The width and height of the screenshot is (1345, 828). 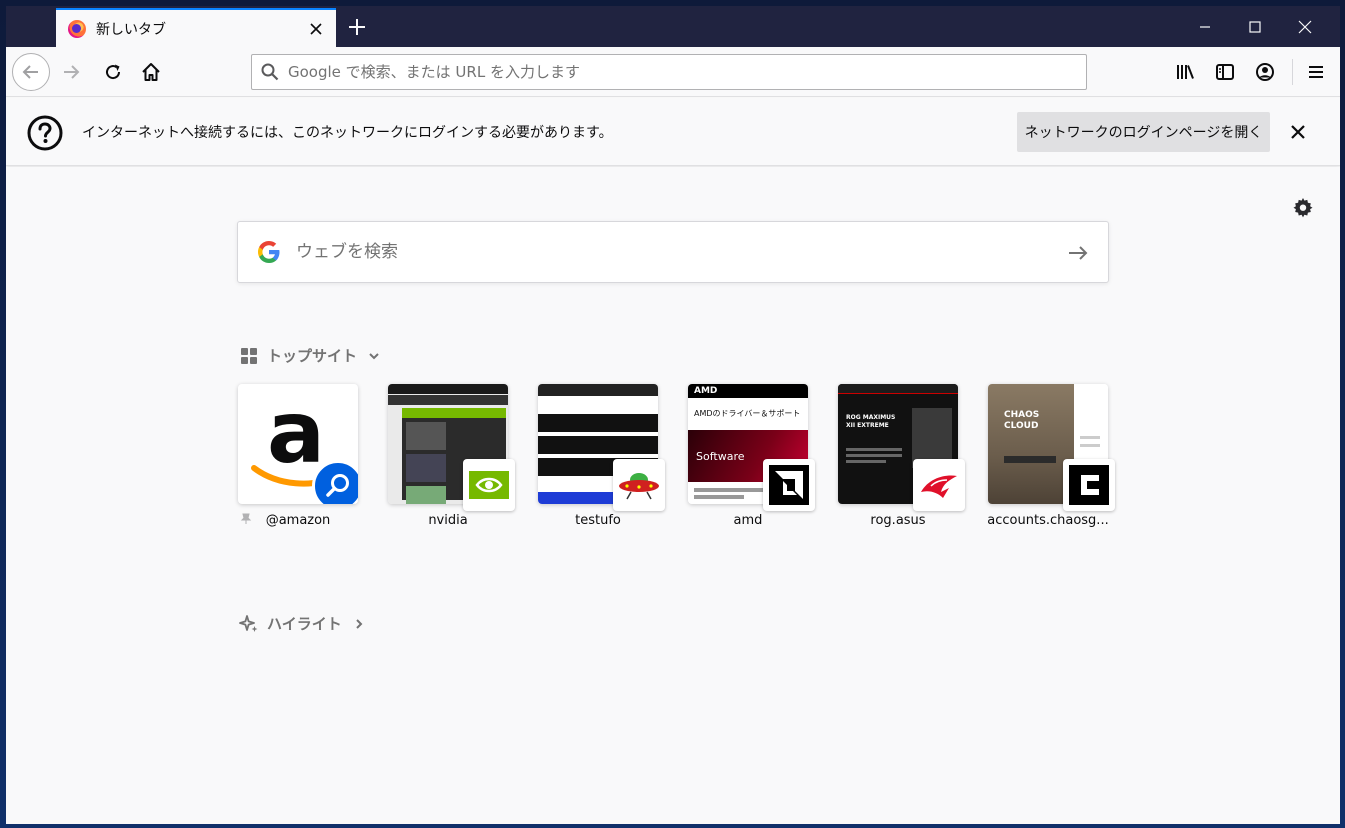 I want to click on account-icon, so click(x=1265, y=72).